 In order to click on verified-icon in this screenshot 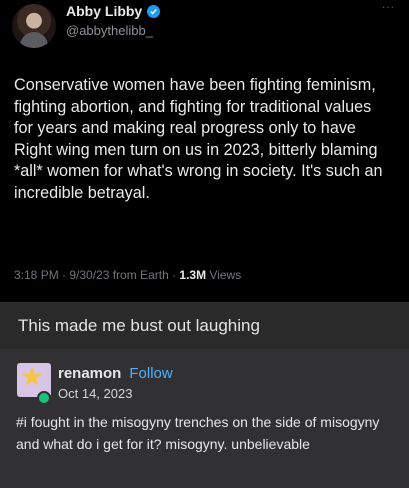, I will do `click(154, 11)`.